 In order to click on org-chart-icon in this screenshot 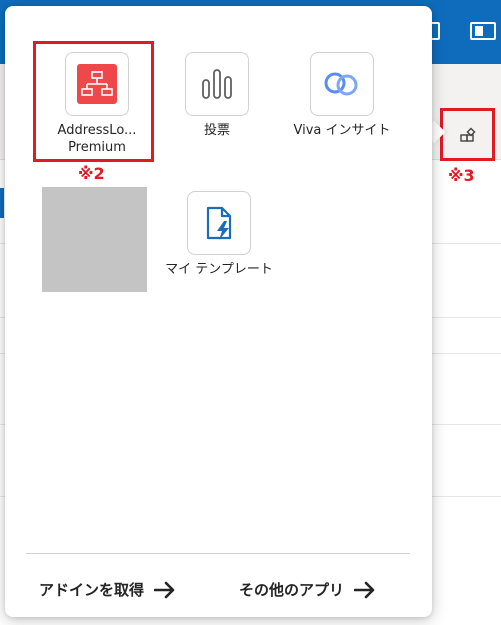, I will do `click(97, 84)`.